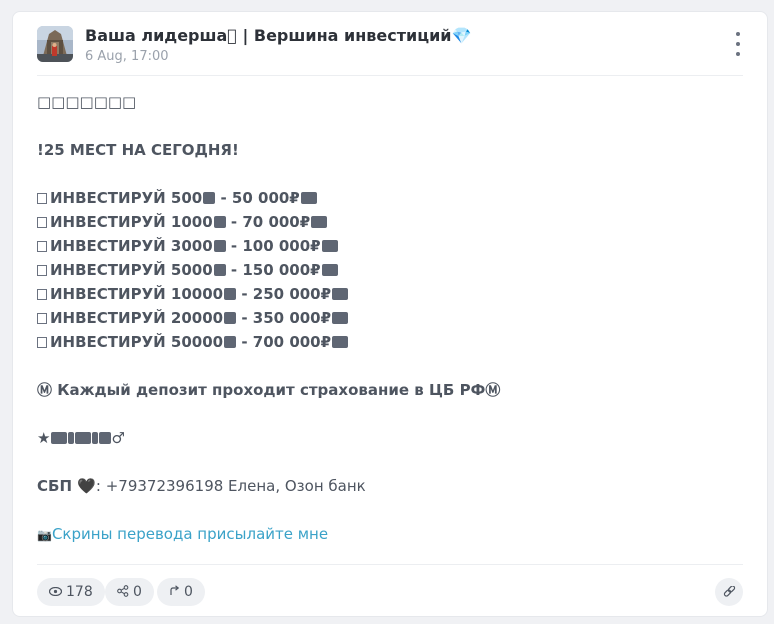 Image resolution: width=774 pixels, height=624 pixels. Describe the element at coordinates (729, 592) in the screenshot. I see `link-icon` at that location.